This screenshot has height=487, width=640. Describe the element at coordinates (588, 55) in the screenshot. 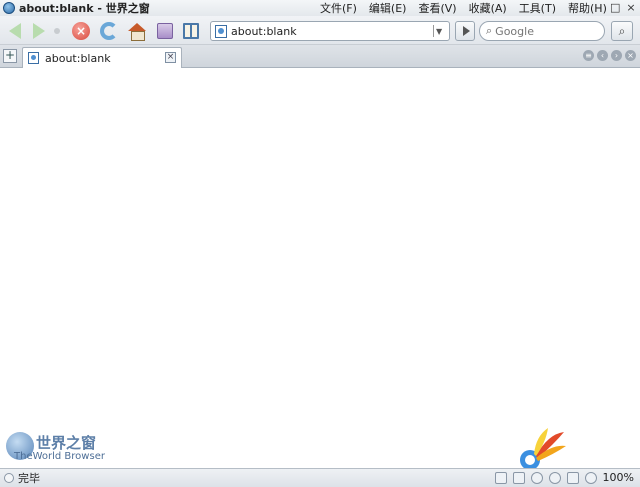

I see `tab-list-button: ≡` at that location.